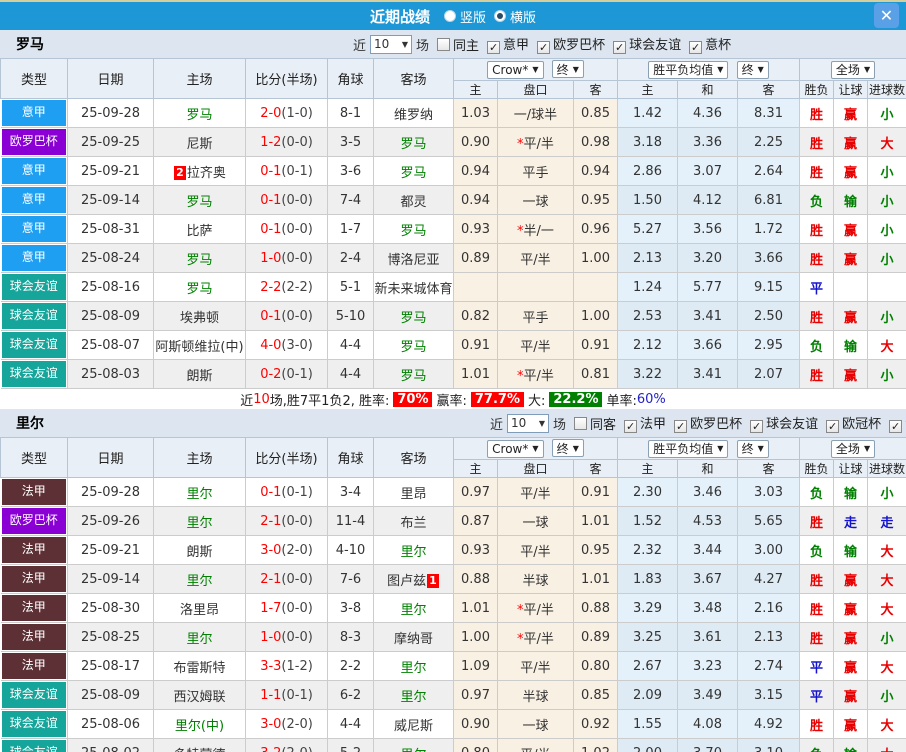 The height and width of the screenshot is (752, 906). I want to click on same-home-checkbox, so click(444, 44).